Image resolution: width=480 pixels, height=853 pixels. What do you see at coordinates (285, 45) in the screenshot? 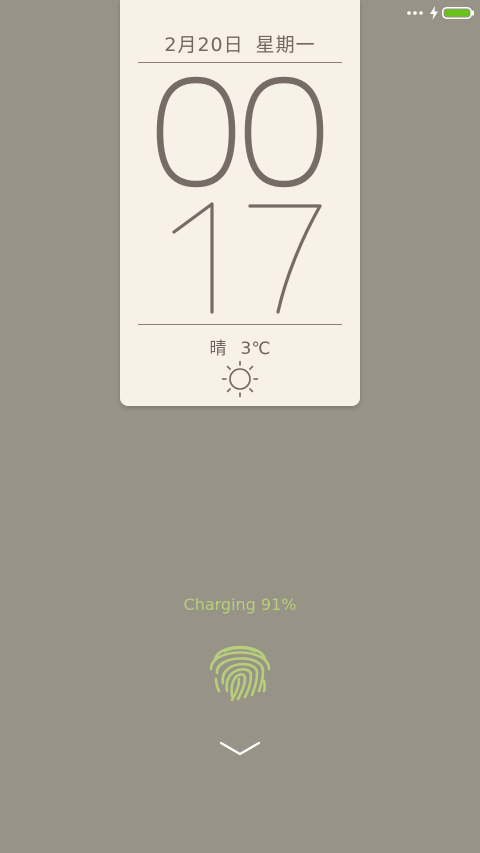
I see `weekday-text: 星期一` at bounding box center [285, 45].